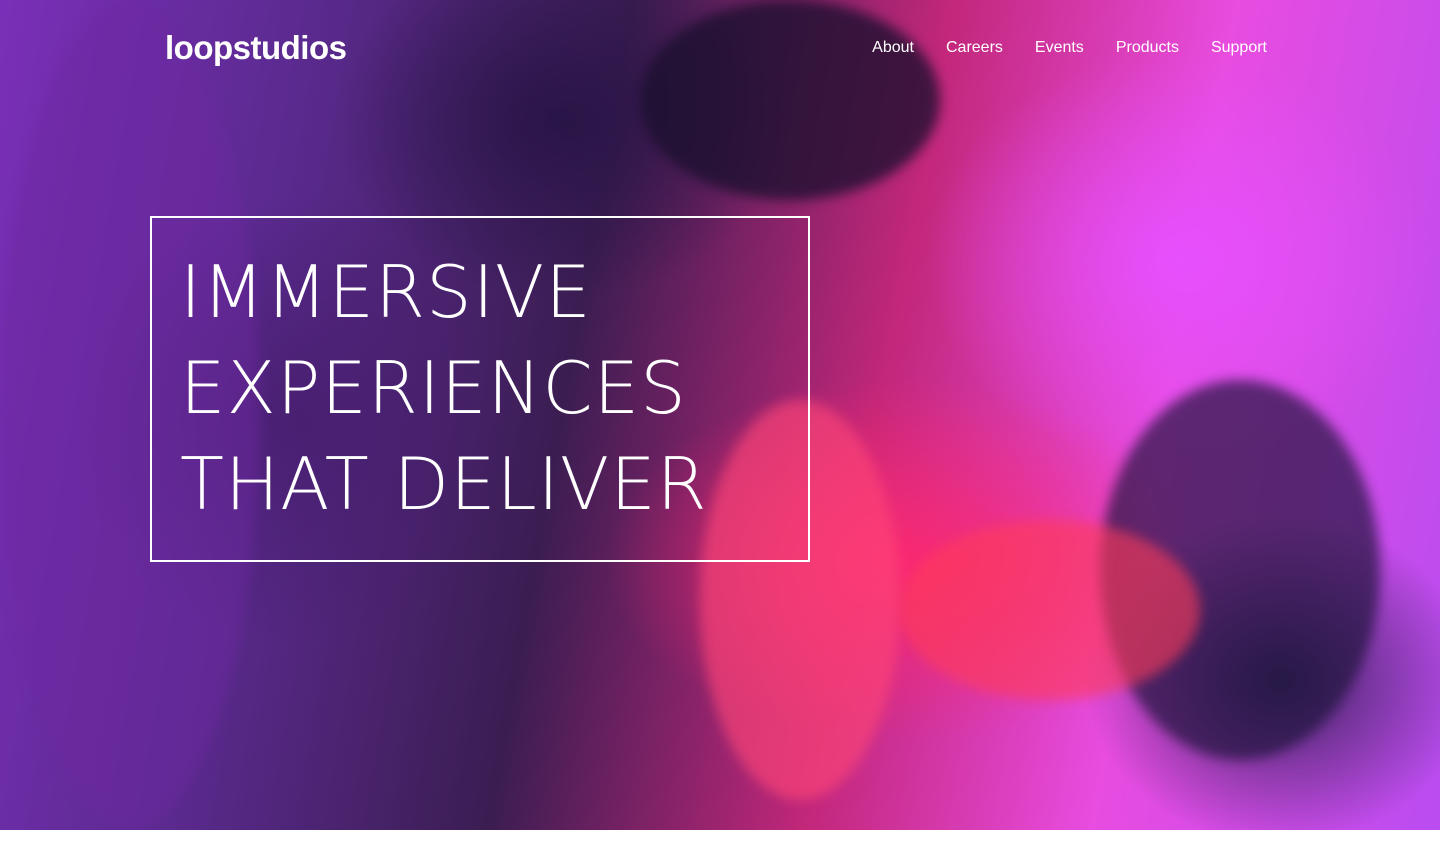 Image resolution: width=1440 pixels, height=862 pixels. I want to click on hero-headline: IMMERSIVE EXPERIENCES THAT DELIVER, so click(444, 388).